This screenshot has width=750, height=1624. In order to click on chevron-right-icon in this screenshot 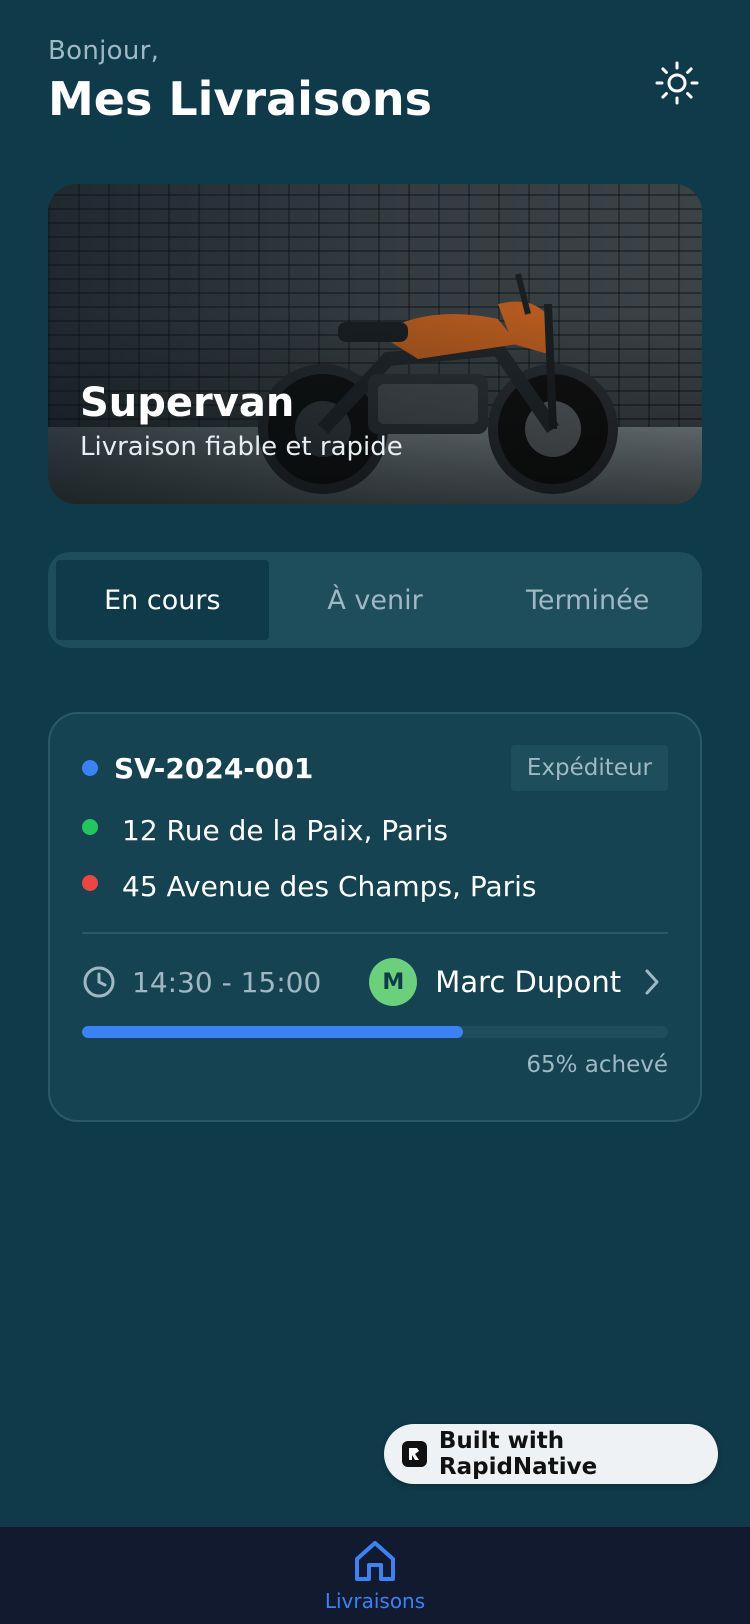, I will do `click(652, 982)`.